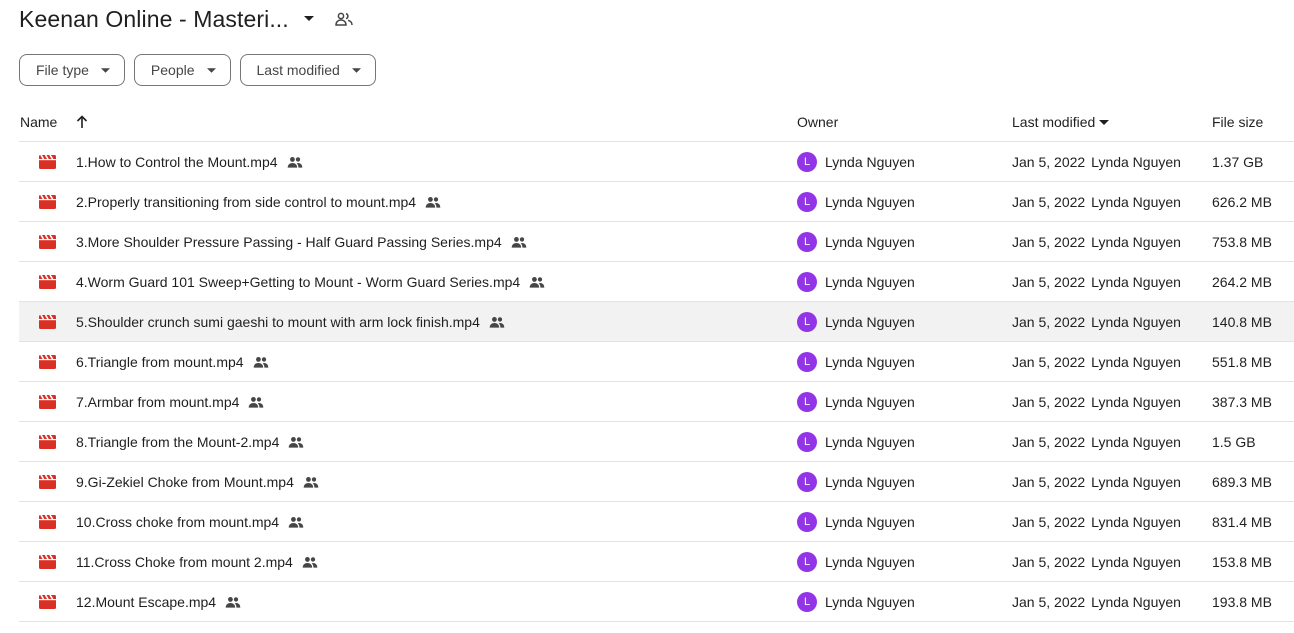  What do you see at coordinates (54, 122) in the screenshot?
I see `name-column-header: Name` at bounding box center [54, 122].